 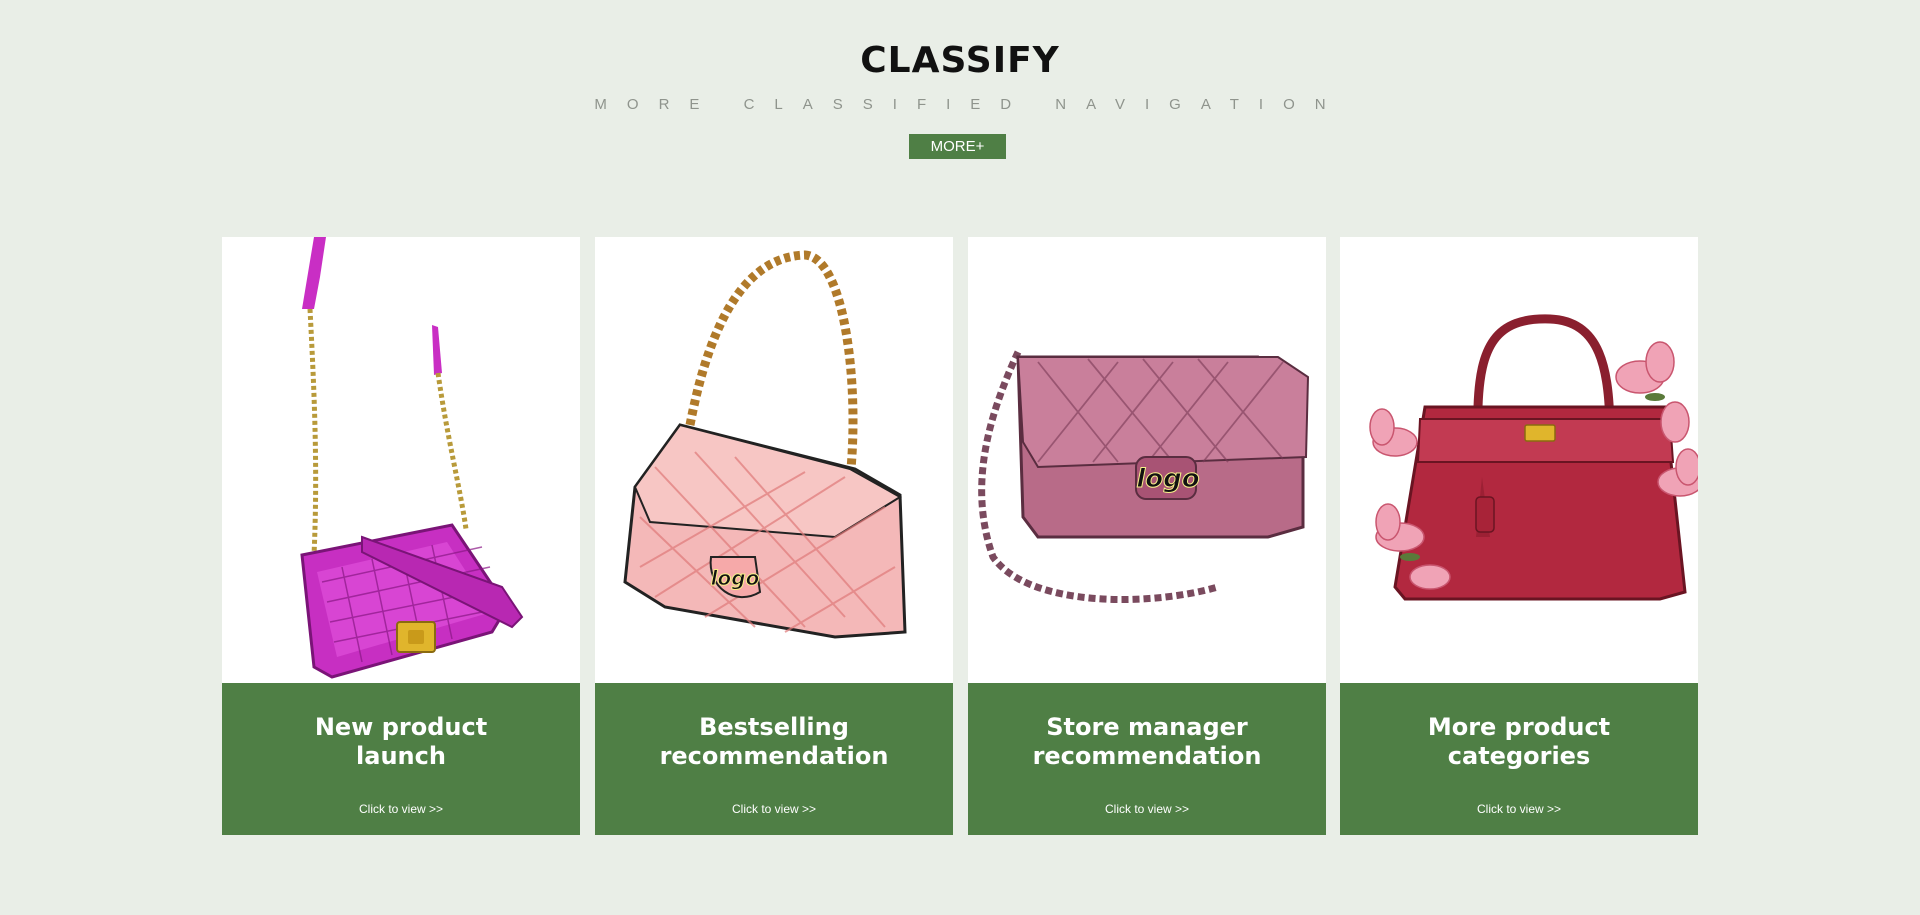 I want to click on card-title: Store manager recommendation, so click(x=1147, y=742).